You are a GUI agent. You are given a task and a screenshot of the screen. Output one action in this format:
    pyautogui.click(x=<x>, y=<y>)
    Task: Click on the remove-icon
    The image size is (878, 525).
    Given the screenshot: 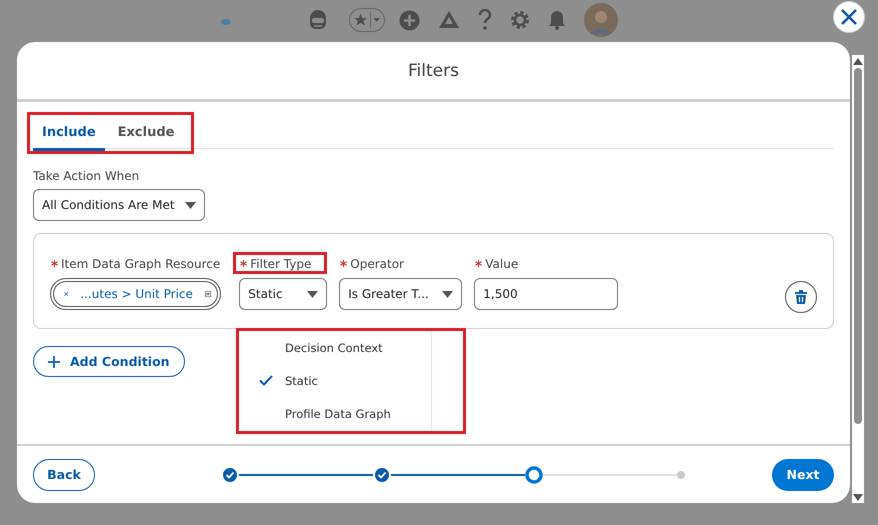 What is the action you would take?
    pyautogui.click(x=66, y=294)
    